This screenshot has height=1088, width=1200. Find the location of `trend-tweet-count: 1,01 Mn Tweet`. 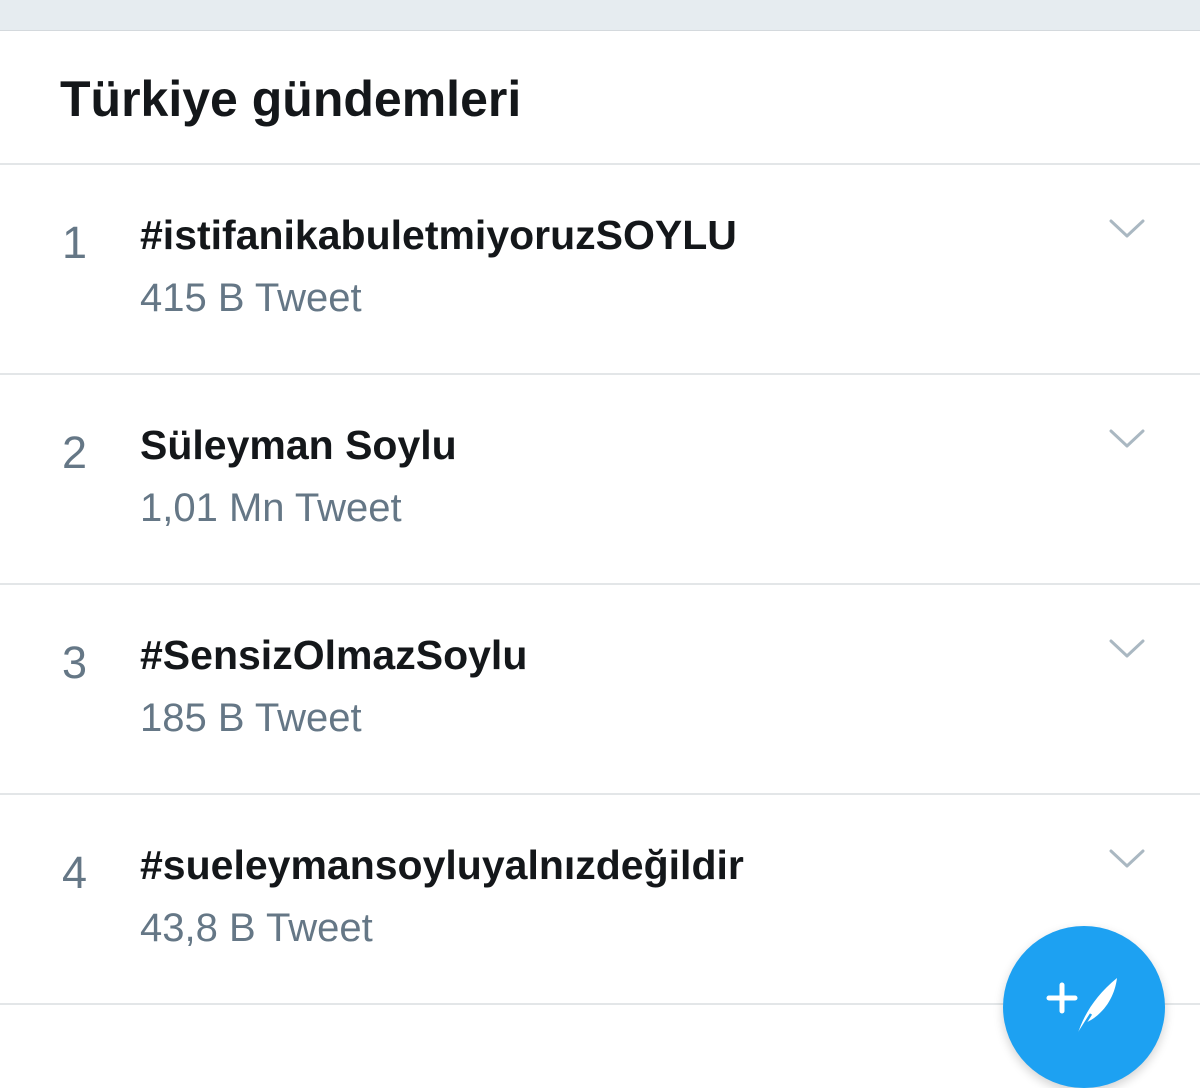

trend-tweet-count: 1,01 Mn Tweet is located at coordinates (271, 508).